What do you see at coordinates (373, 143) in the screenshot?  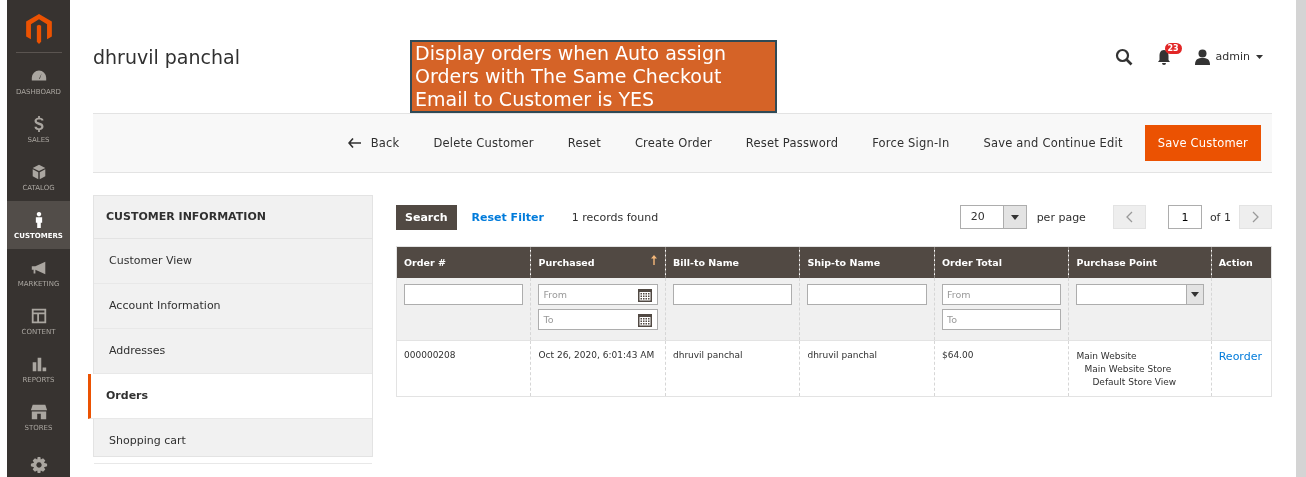 I see `back-button: Back` at bounding box center [373, 143].